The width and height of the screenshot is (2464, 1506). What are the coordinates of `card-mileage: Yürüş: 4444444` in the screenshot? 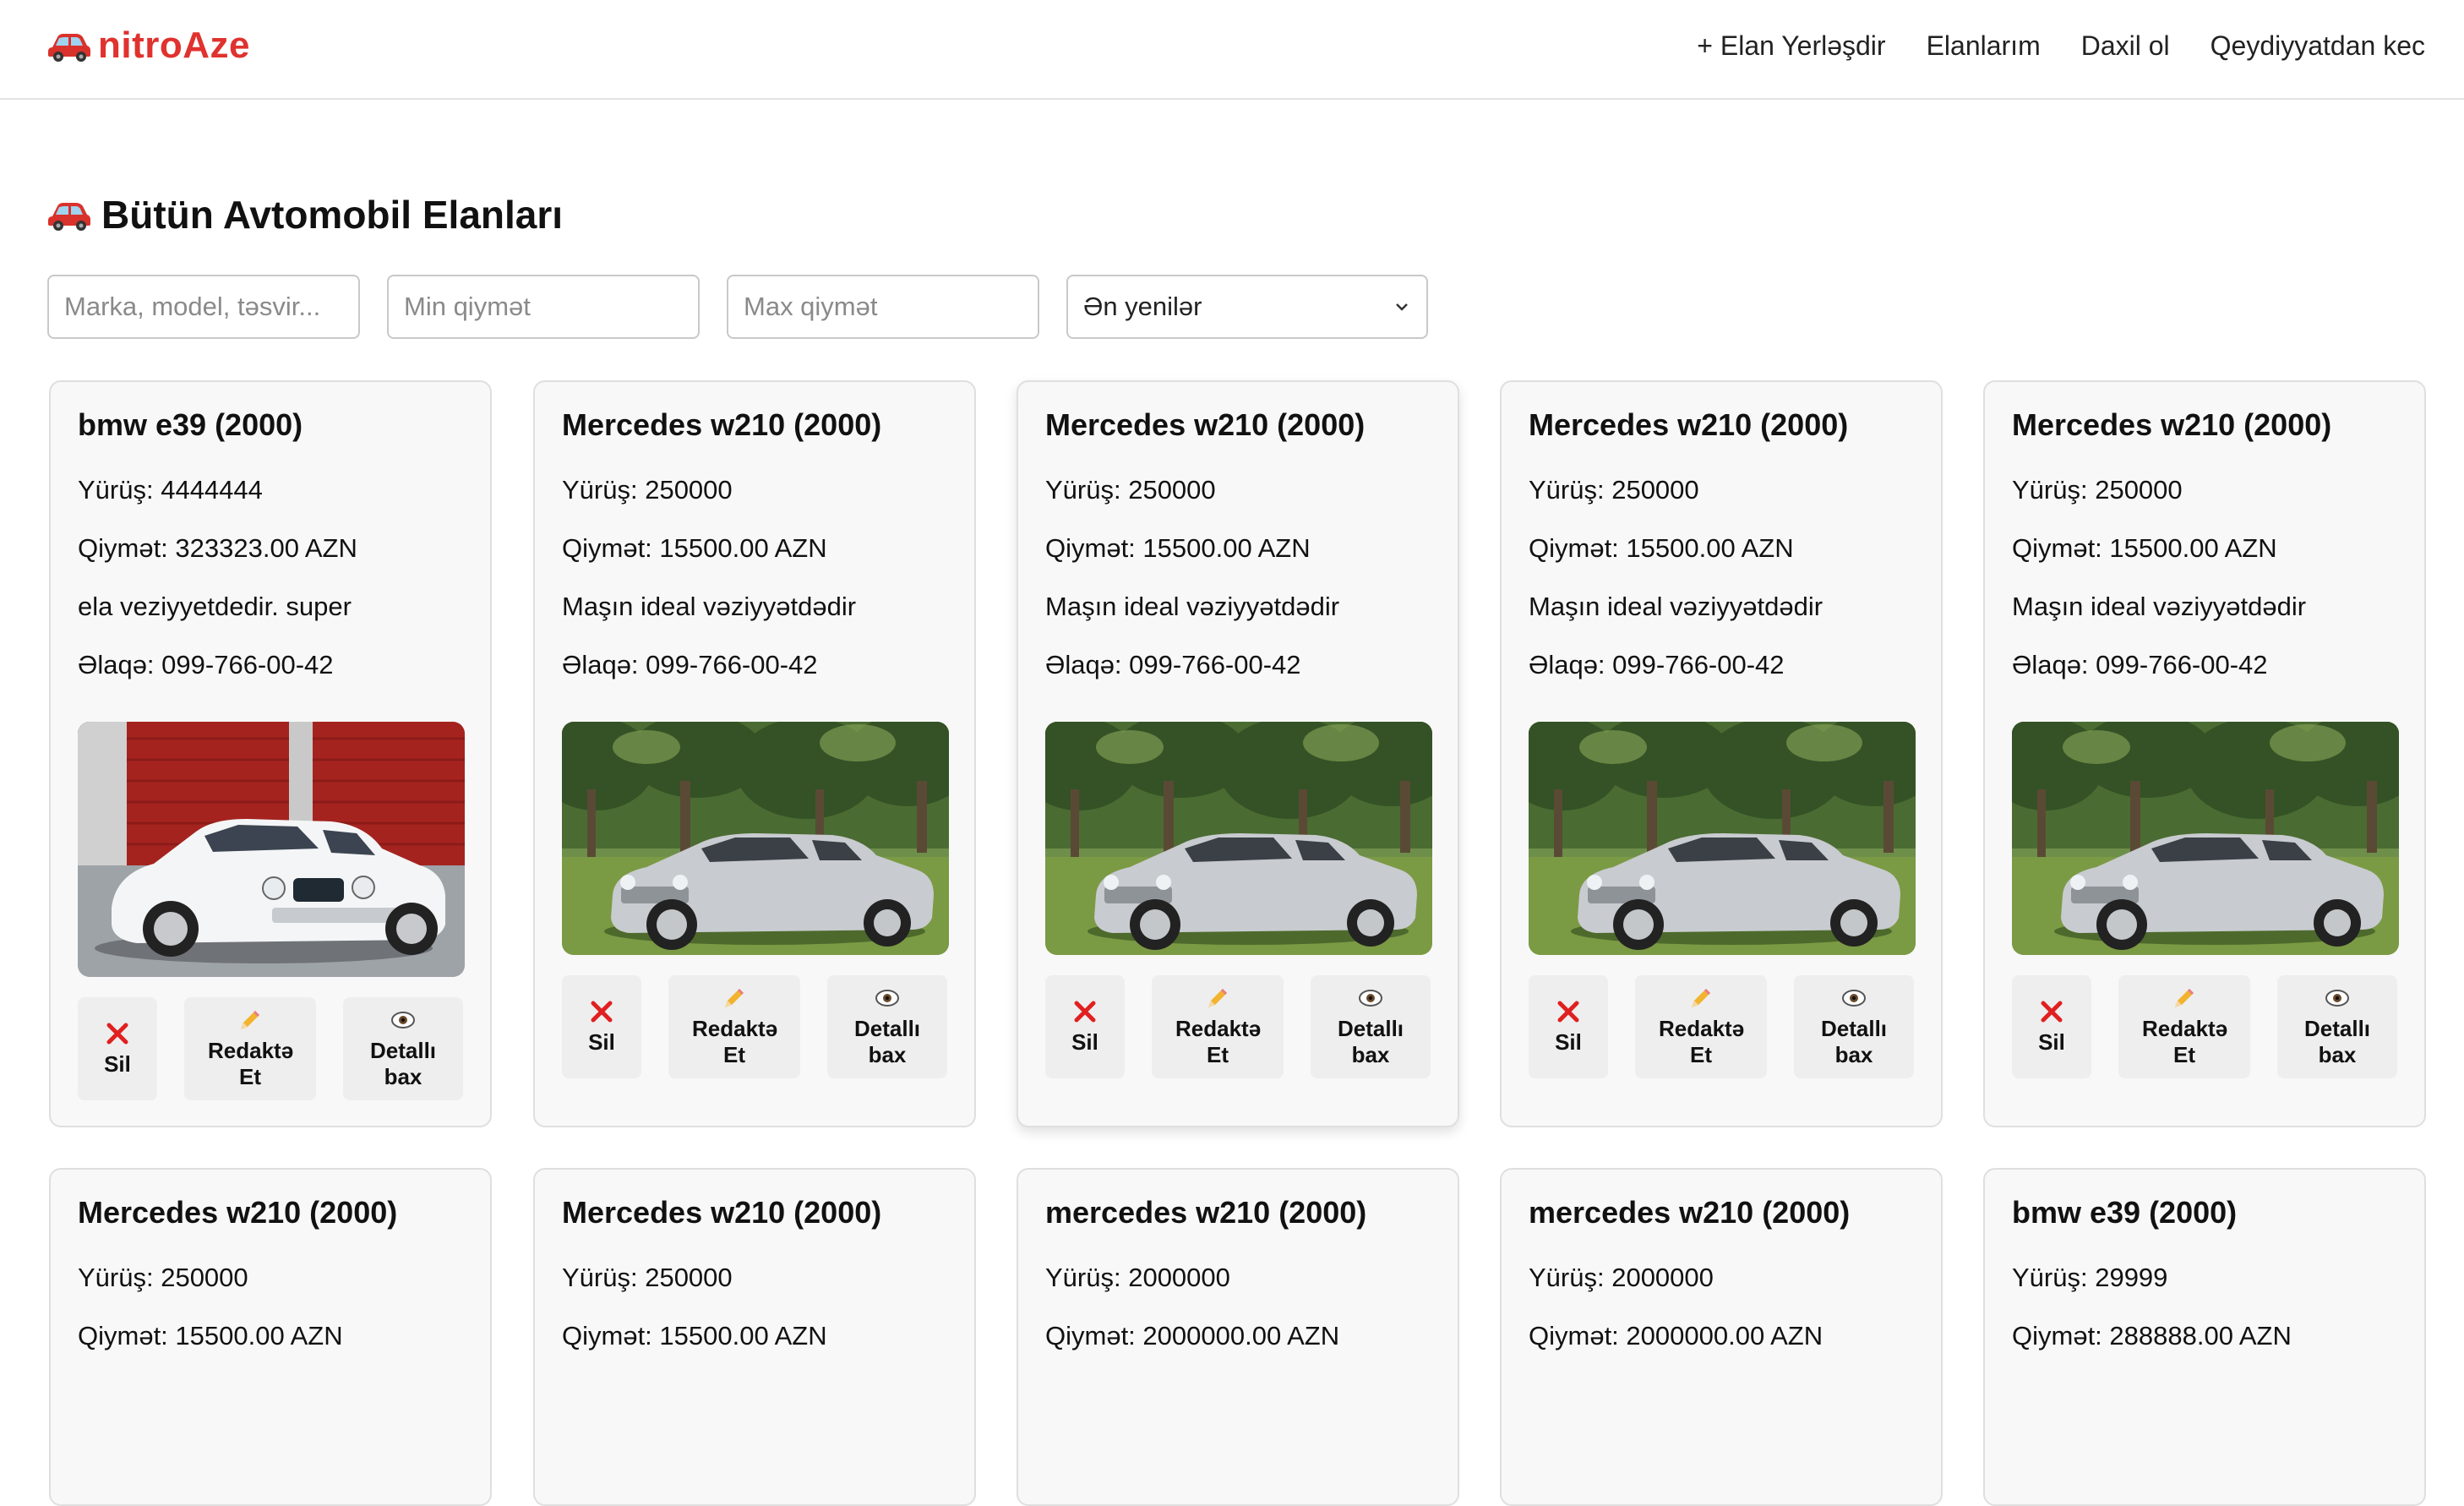 It's located at (170, 490).